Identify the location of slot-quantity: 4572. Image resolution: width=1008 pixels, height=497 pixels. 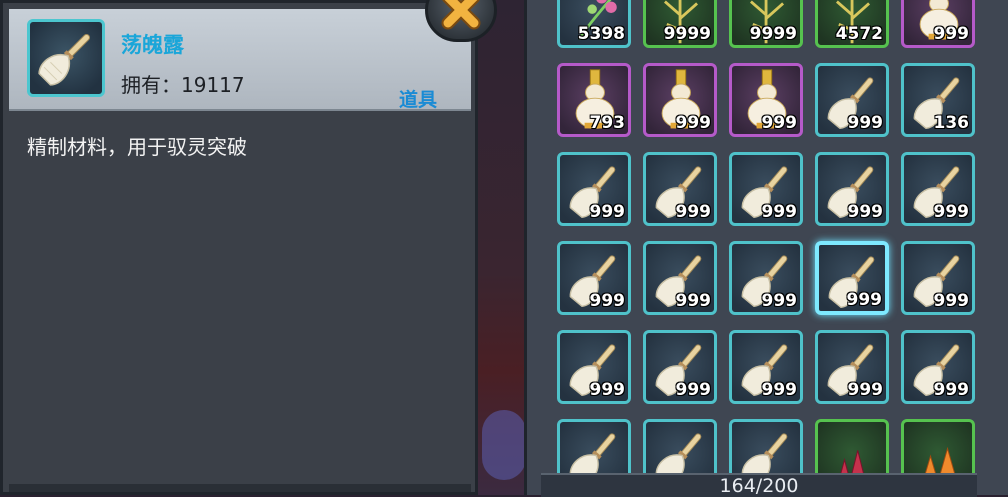
(859, 34).